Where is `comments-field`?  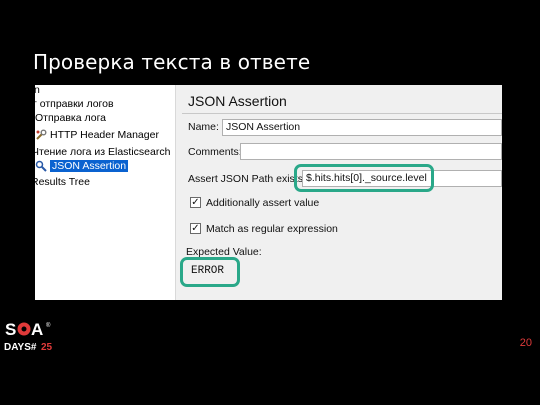 comments-field is located at coordinates (371, 151).